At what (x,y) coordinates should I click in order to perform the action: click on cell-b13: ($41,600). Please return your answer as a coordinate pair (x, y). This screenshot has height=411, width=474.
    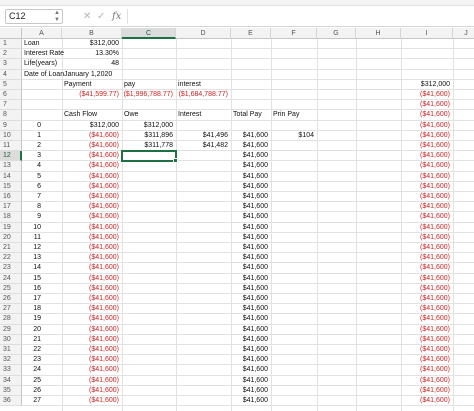
    Looking at the image, I should click on (90, 166).